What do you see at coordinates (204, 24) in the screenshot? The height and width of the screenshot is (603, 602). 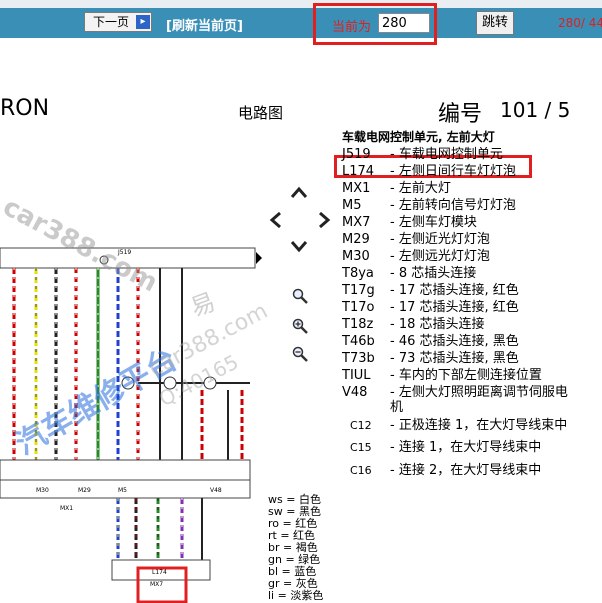 I see `refresh-link: [刷新当前页]` at bounding box center [204, 24].